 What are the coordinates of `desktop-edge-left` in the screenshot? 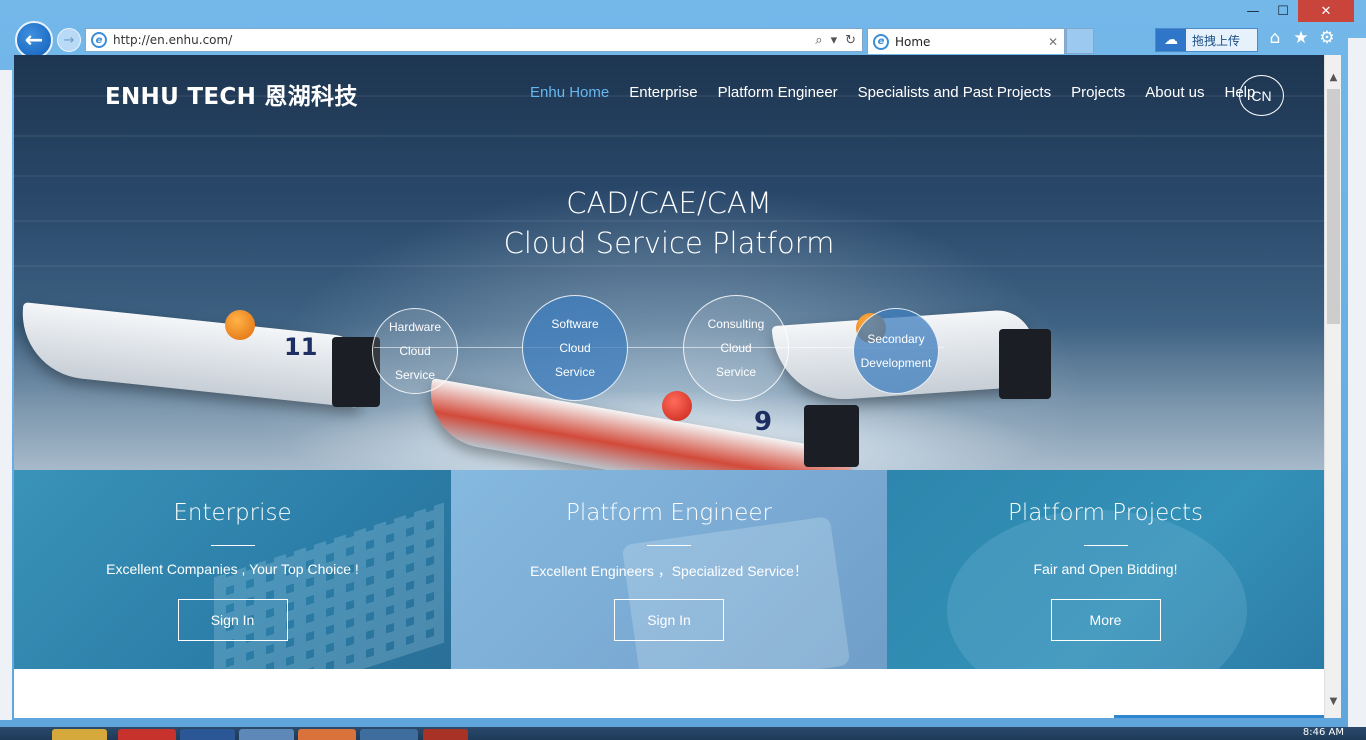 It's located at (6, 395).